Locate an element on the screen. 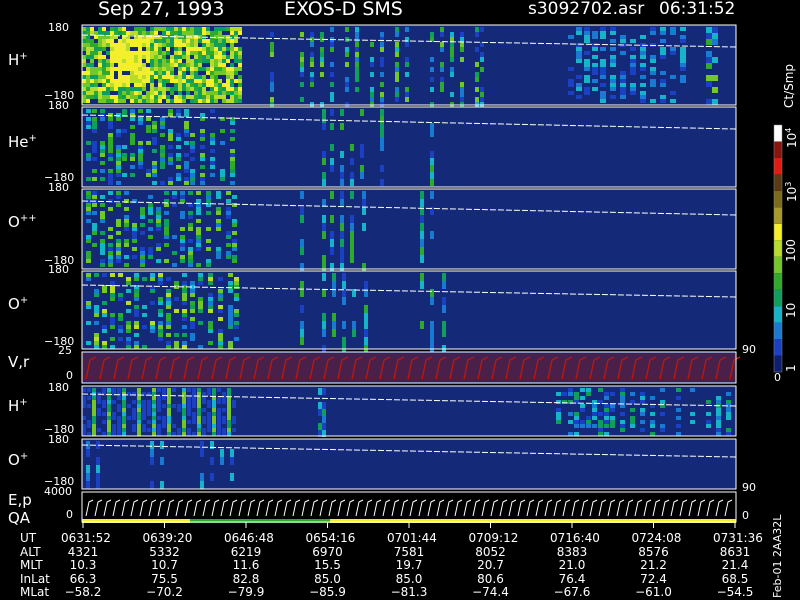 Image resolution: width=800 pixels, height=600 pixels. footer-cell: 15.5 is located at coordinates (327, 565).